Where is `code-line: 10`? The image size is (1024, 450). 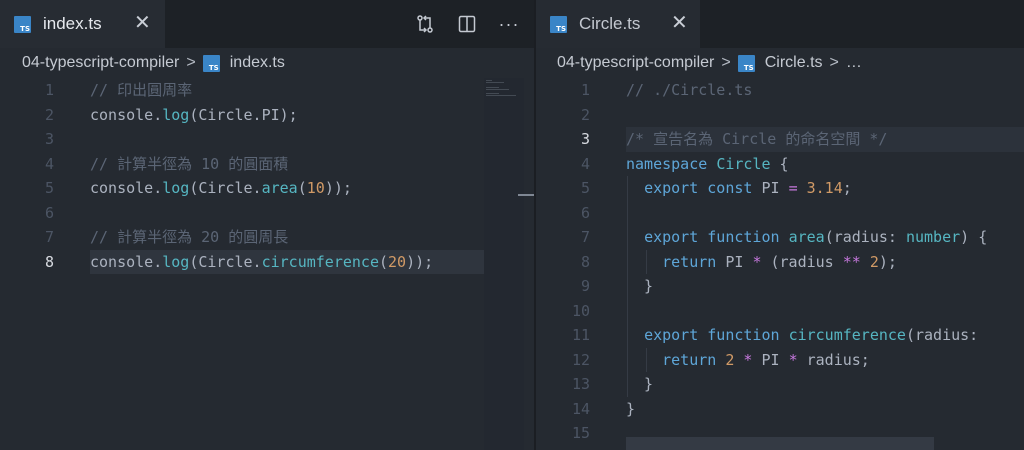 code-line: 10 is located at coordinates (780, 311).